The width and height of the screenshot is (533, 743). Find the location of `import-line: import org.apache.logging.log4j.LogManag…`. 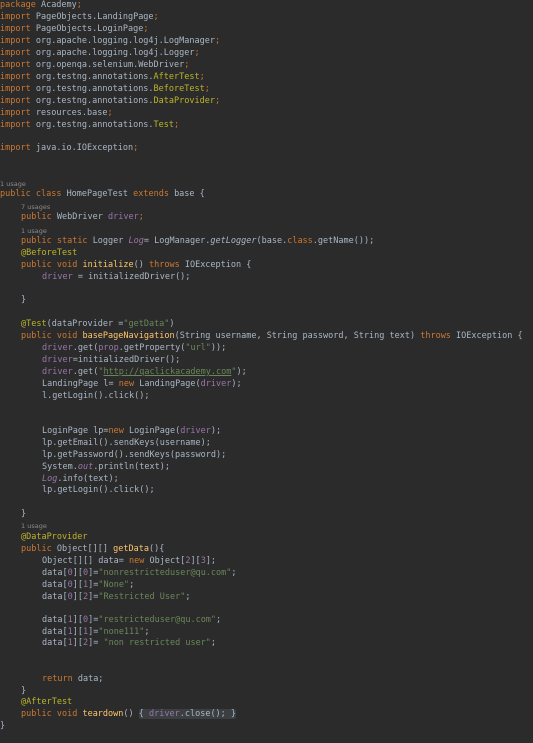

import-line: import org.apache.logging.log4j.LogManag… is located at coordinates (110, 42).